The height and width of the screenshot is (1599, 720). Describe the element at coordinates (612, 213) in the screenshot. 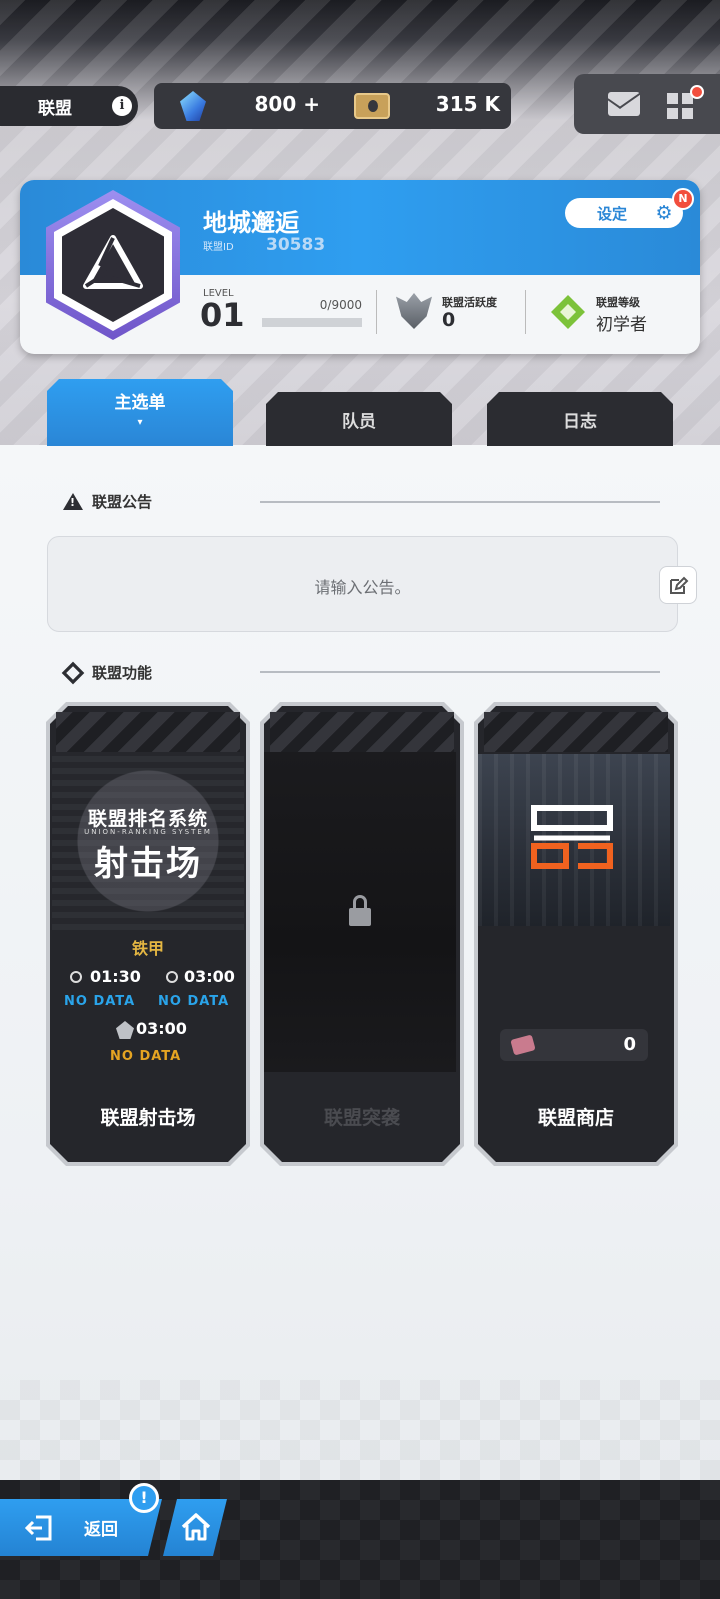

I see `settings-button-label: 设定` at that location.